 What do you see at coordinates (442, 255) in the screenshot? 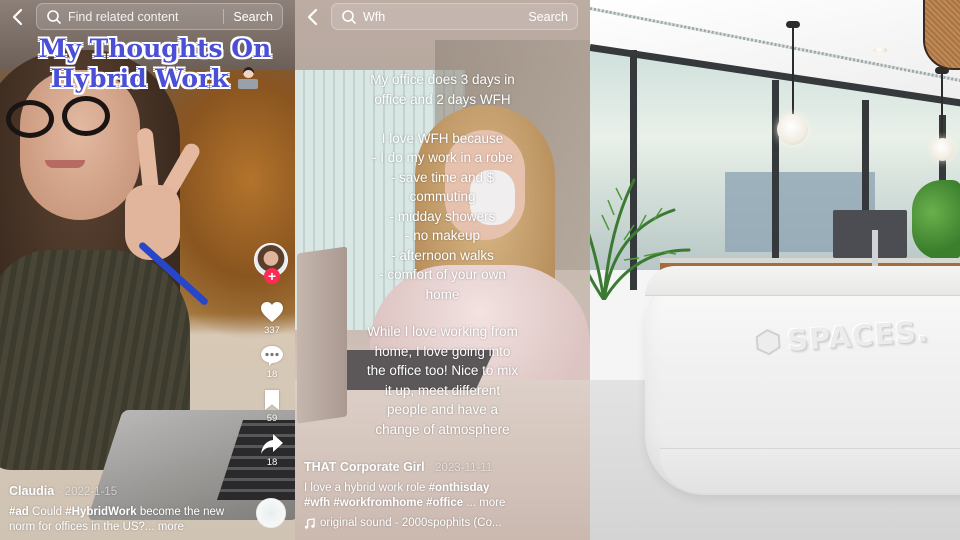
I see `overlay-text-line: - afternoon walks` at bounding box center [442, 255].